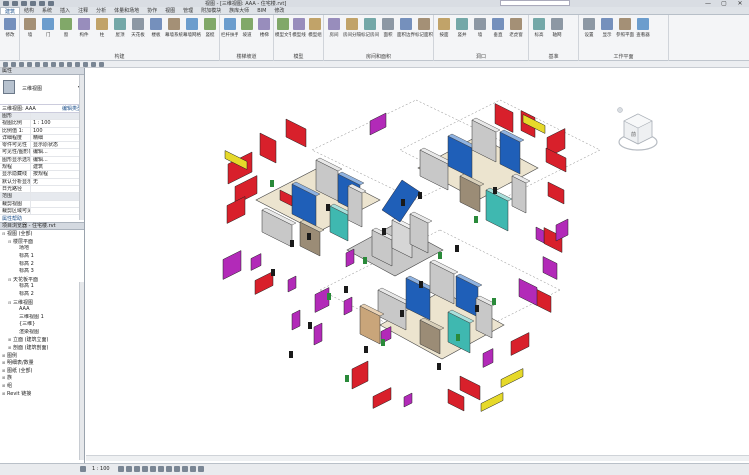 The height and width of the screenshot is (475, 749). Describe the element at coordinates (177, 469) in the screenshot. I see `lock-3d-icon` at that location.